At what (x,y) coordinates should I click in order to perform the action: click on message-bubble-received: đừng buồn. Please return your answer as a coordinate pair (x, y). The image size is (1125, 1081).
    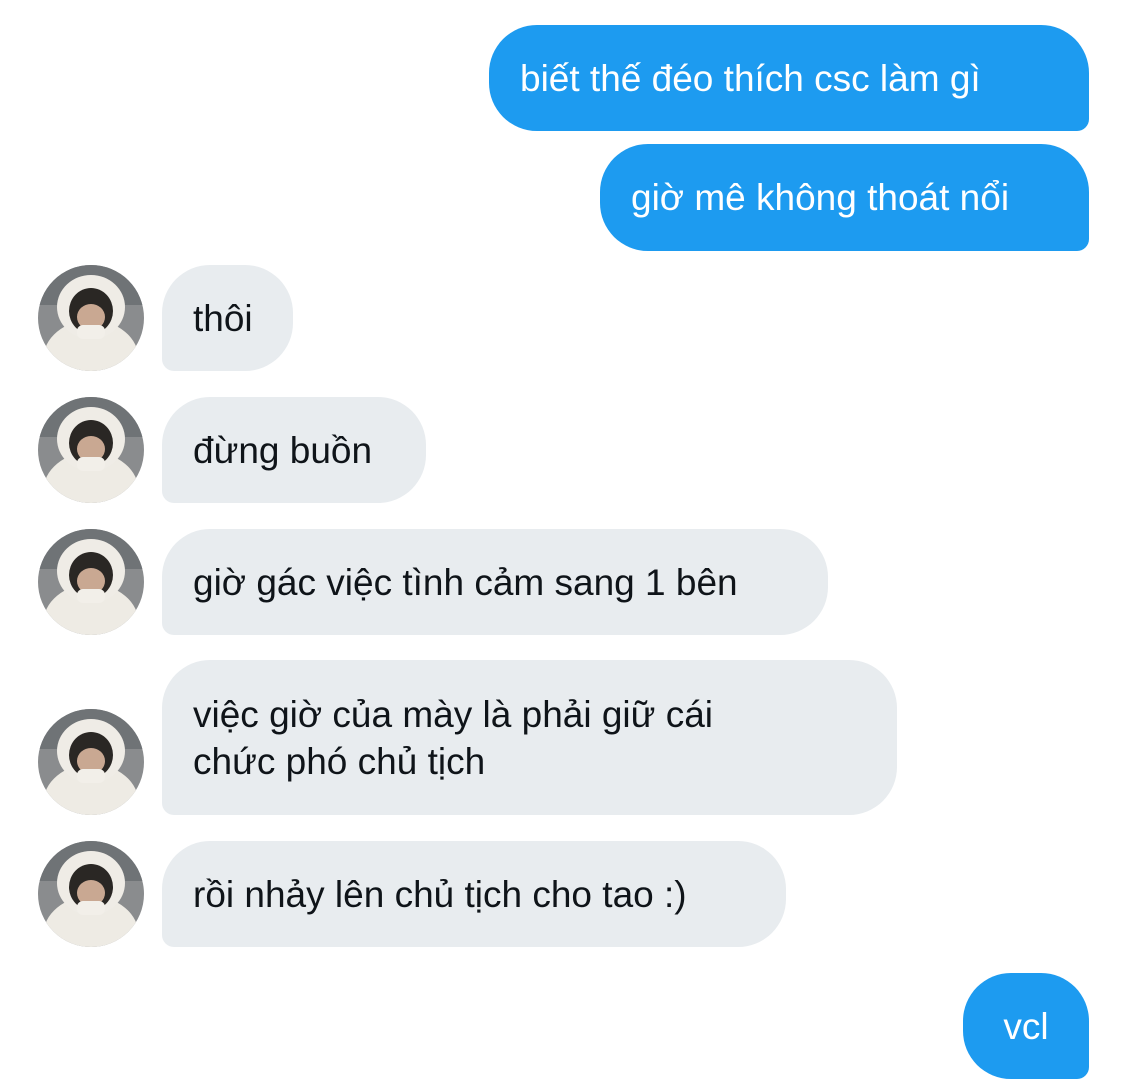
    Looking at the image, I should click on (294, 450).